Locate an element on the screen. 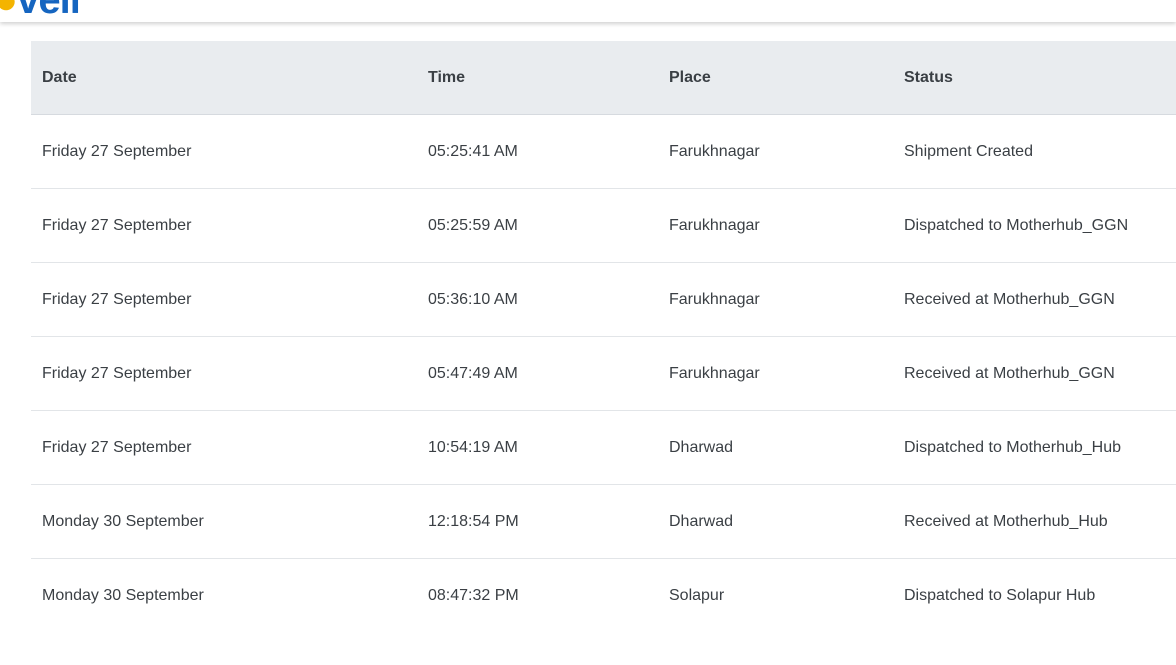  tracking-table-header: Date Time Place Status is located at coordinates (603, 78).